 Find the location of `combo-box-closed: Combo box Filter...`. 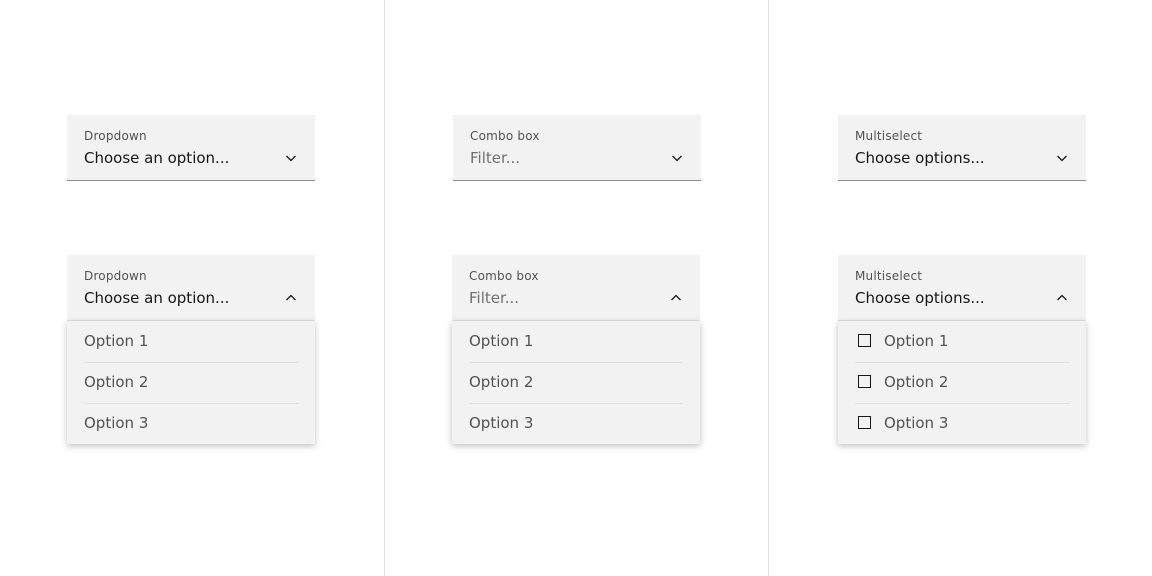

combo-box-closed: Combo box Filter... is located at coordinates (577, 148).